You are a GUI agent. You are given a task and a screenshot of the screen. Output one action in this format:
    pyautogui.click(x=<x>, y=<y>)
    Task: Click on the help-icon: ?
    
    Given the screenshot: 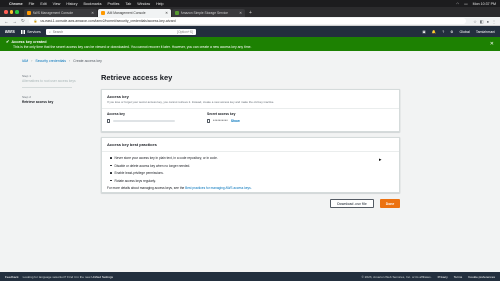 What is the action you would take?
    pyautogui.click(x=443, y=32)
    